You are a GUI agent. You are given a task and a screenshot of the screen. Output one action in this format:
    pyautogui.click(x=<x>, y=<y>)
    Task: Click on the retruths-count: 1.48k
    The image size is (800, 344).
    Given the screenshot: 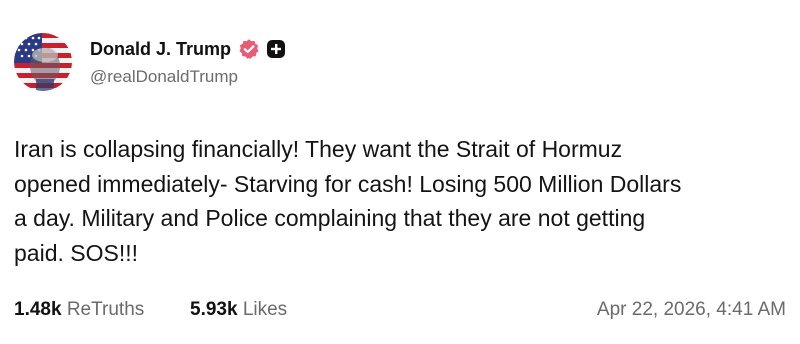 What is the action you would take?
    pyautogui.click(x=38, y=309)
    